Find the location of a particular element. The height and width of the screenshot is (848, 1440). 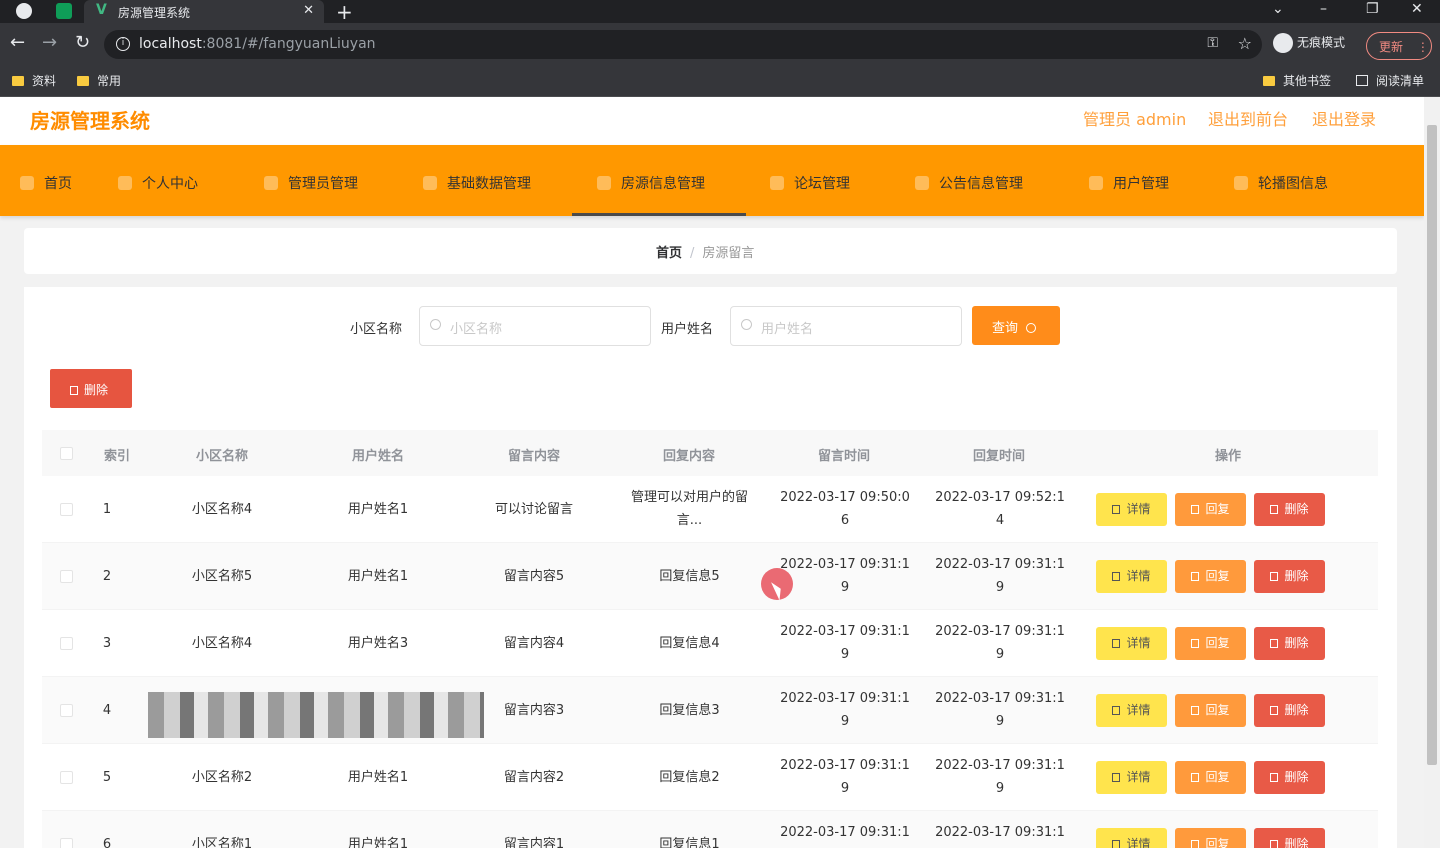

page-scrollbar is located at coordinates (1432, 472).